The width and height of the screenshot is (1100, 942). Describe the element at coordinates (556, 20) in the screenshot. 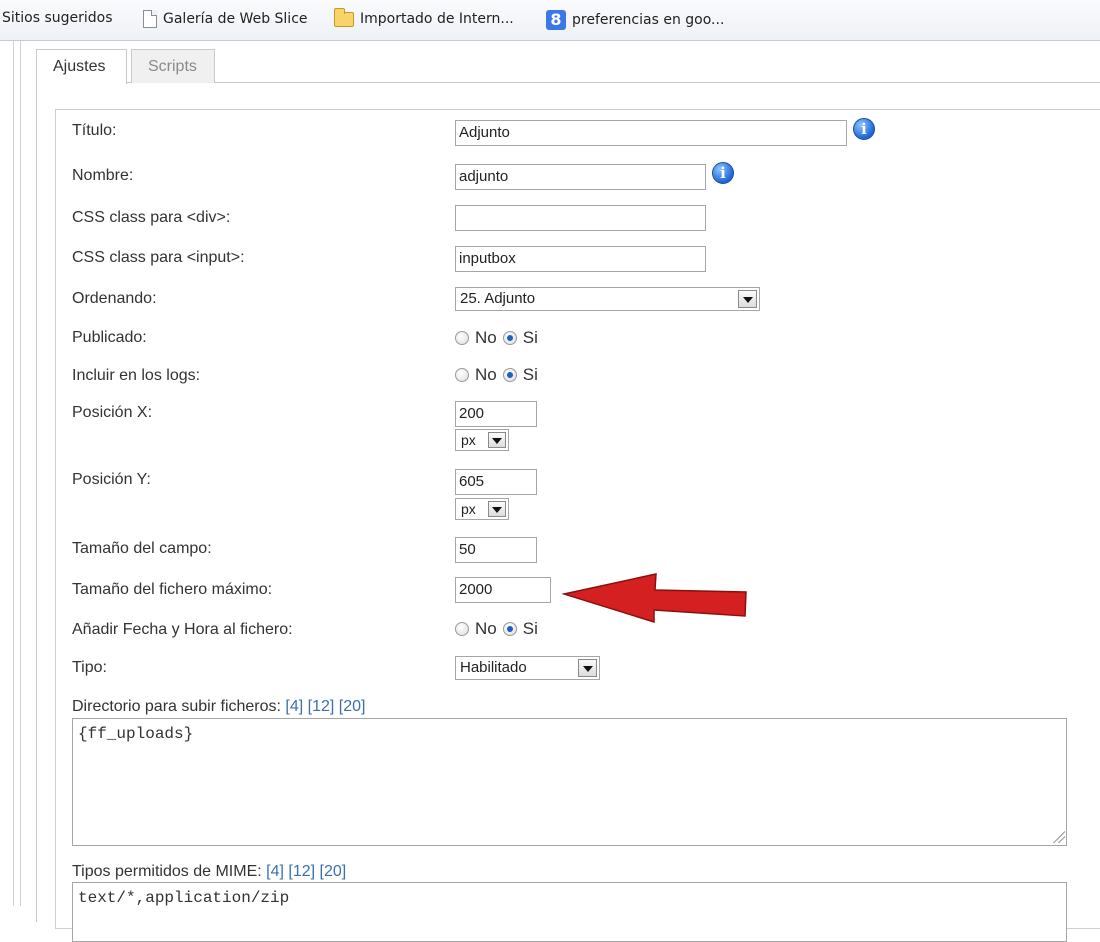

I see `google-icon: 8` at that location.